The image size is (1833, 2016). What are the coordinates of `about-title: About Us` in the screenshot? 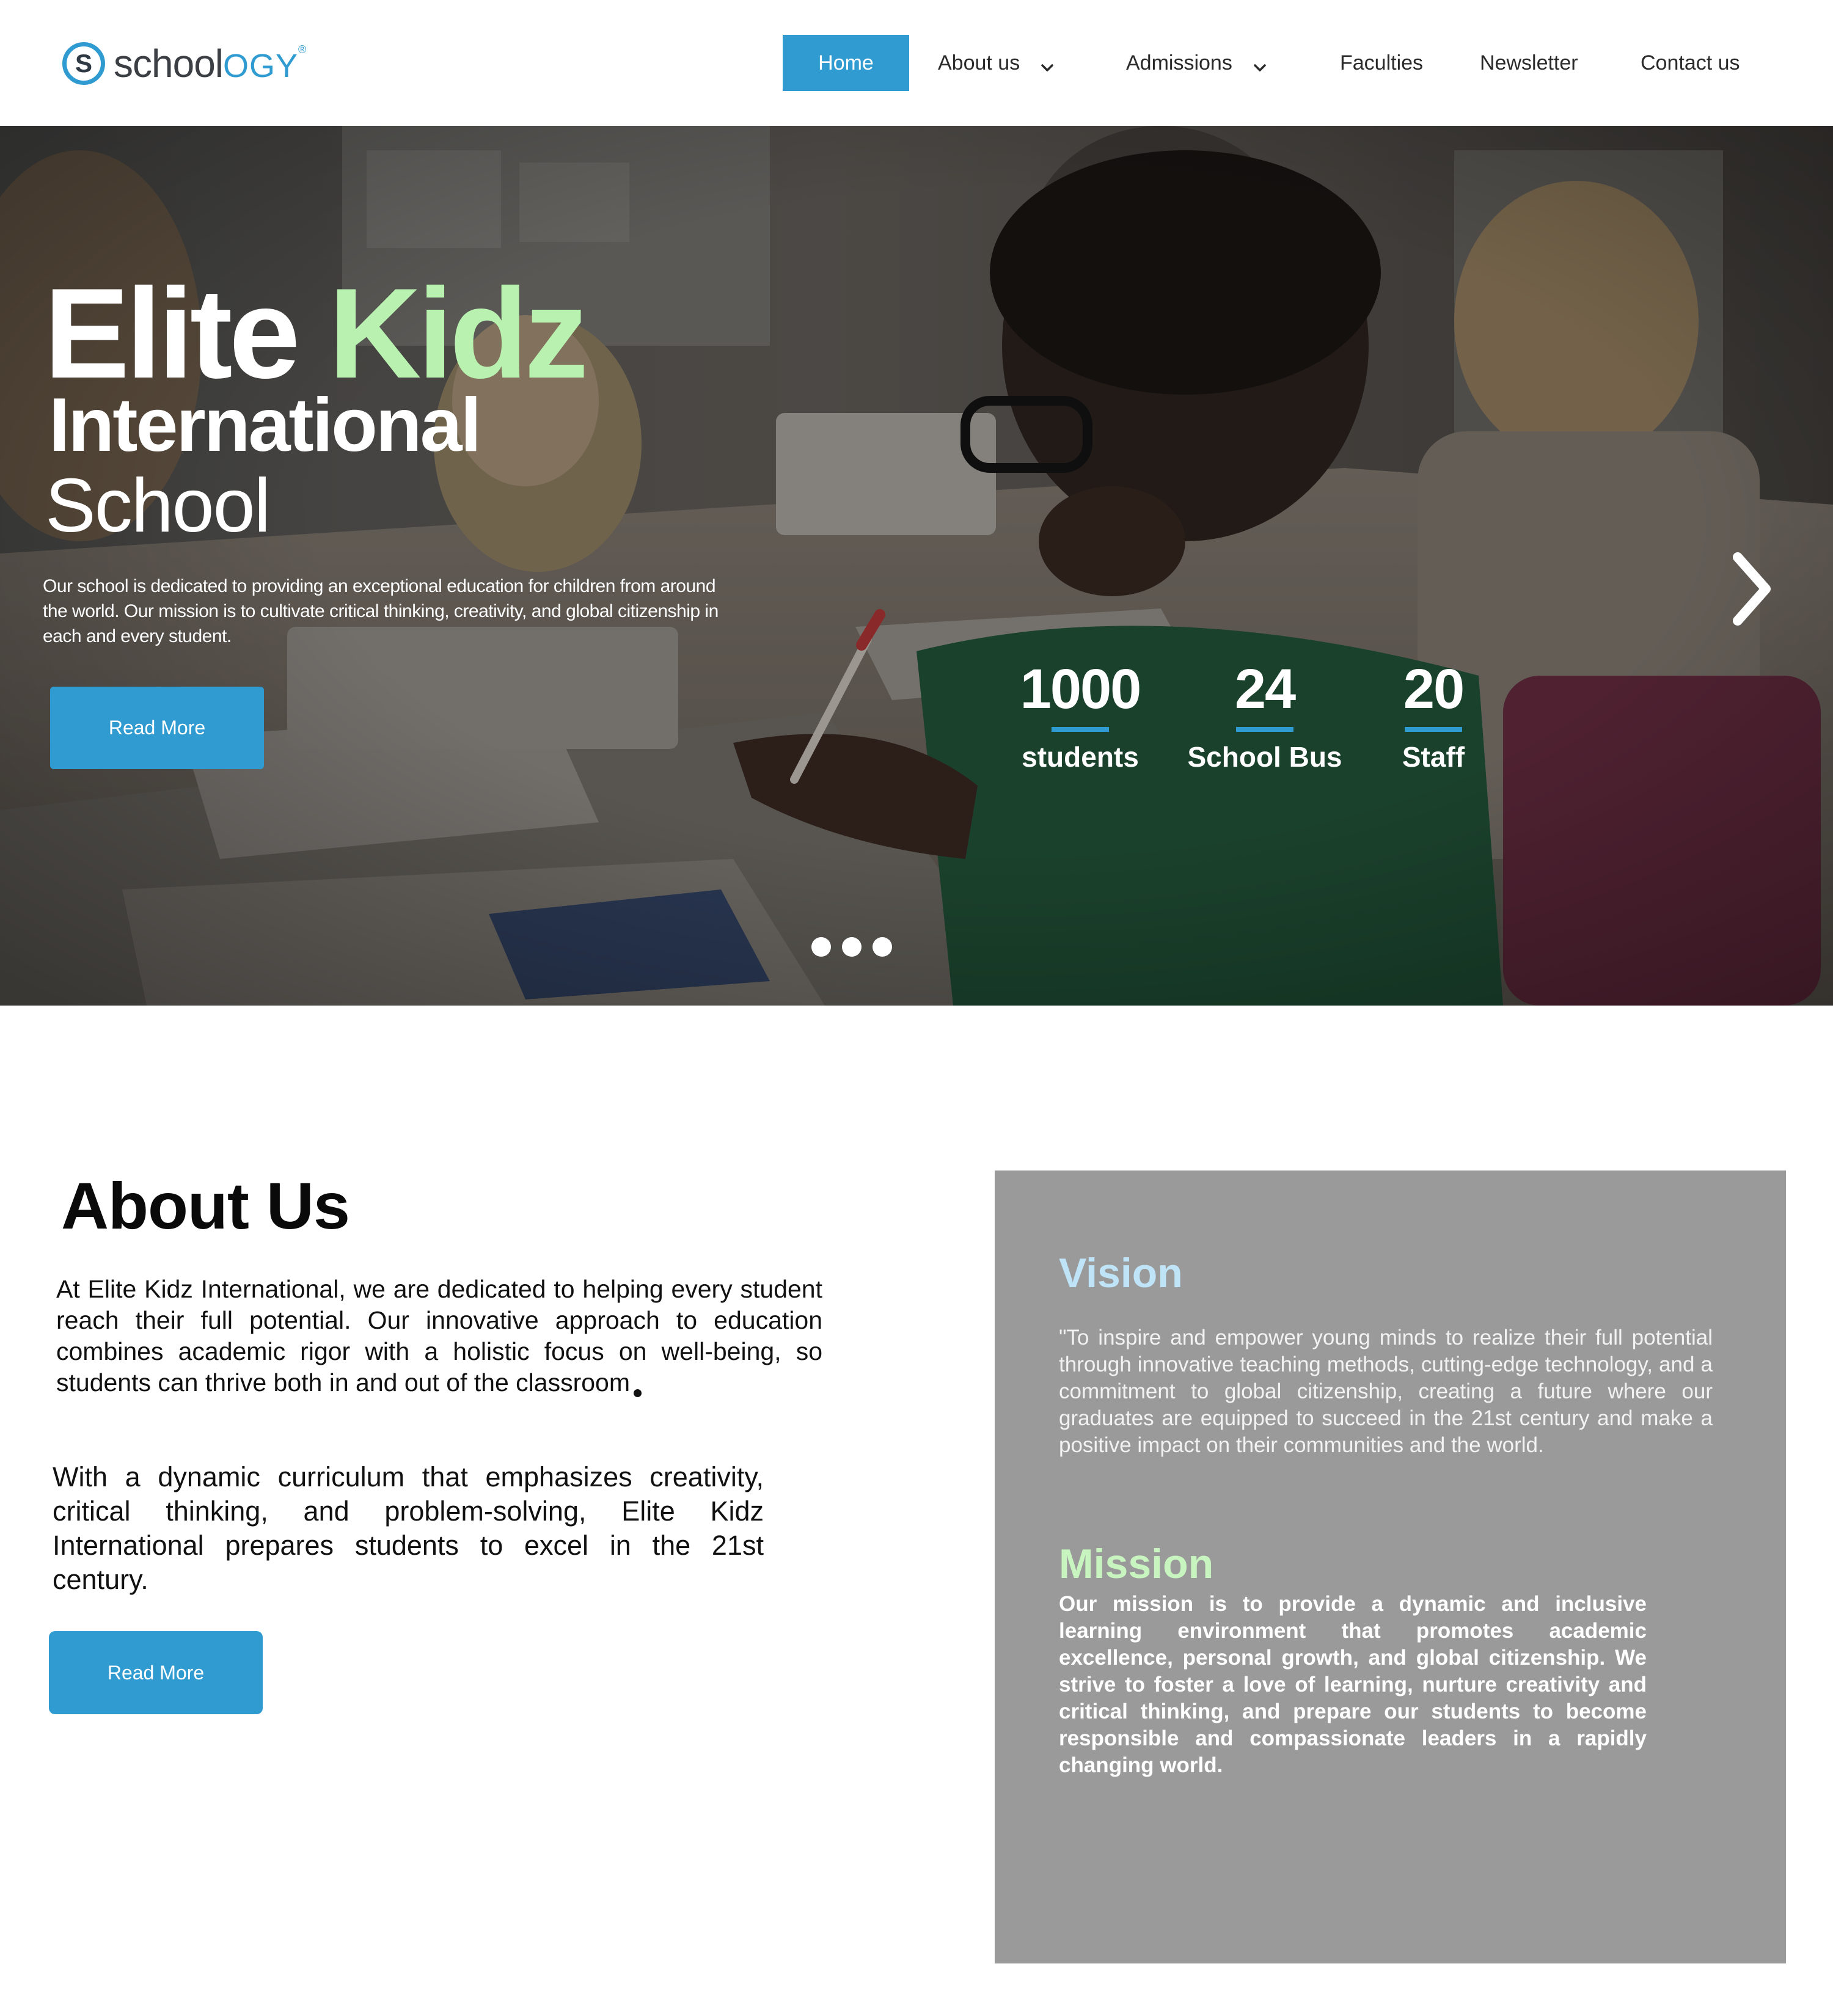 It's located at (205, 1206).